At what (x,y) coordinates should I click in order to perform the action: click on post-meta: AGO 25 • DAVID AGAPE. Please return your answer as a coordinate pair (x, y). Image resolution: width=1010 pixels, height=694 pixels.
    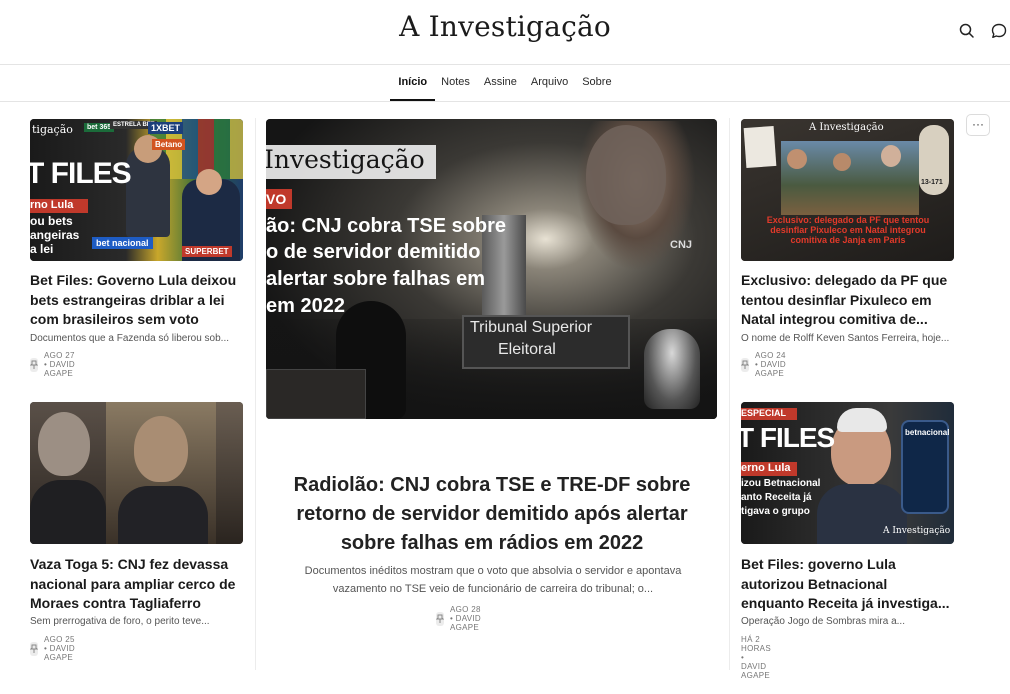
    Looking at the image, I should click on (54, 648).